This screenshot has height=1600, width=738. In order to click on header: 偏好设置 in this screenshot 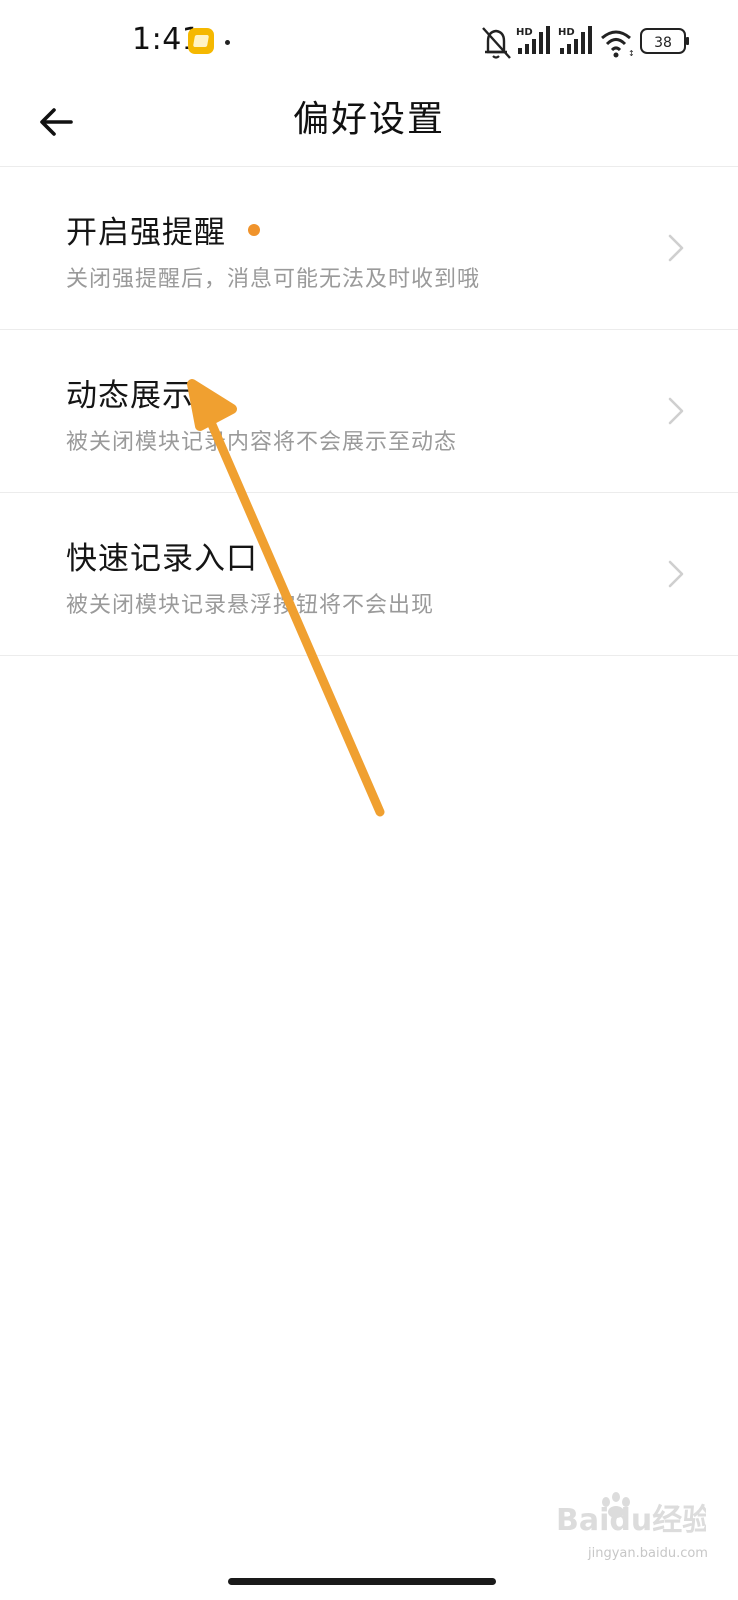, I will do `click(369, 125)`.